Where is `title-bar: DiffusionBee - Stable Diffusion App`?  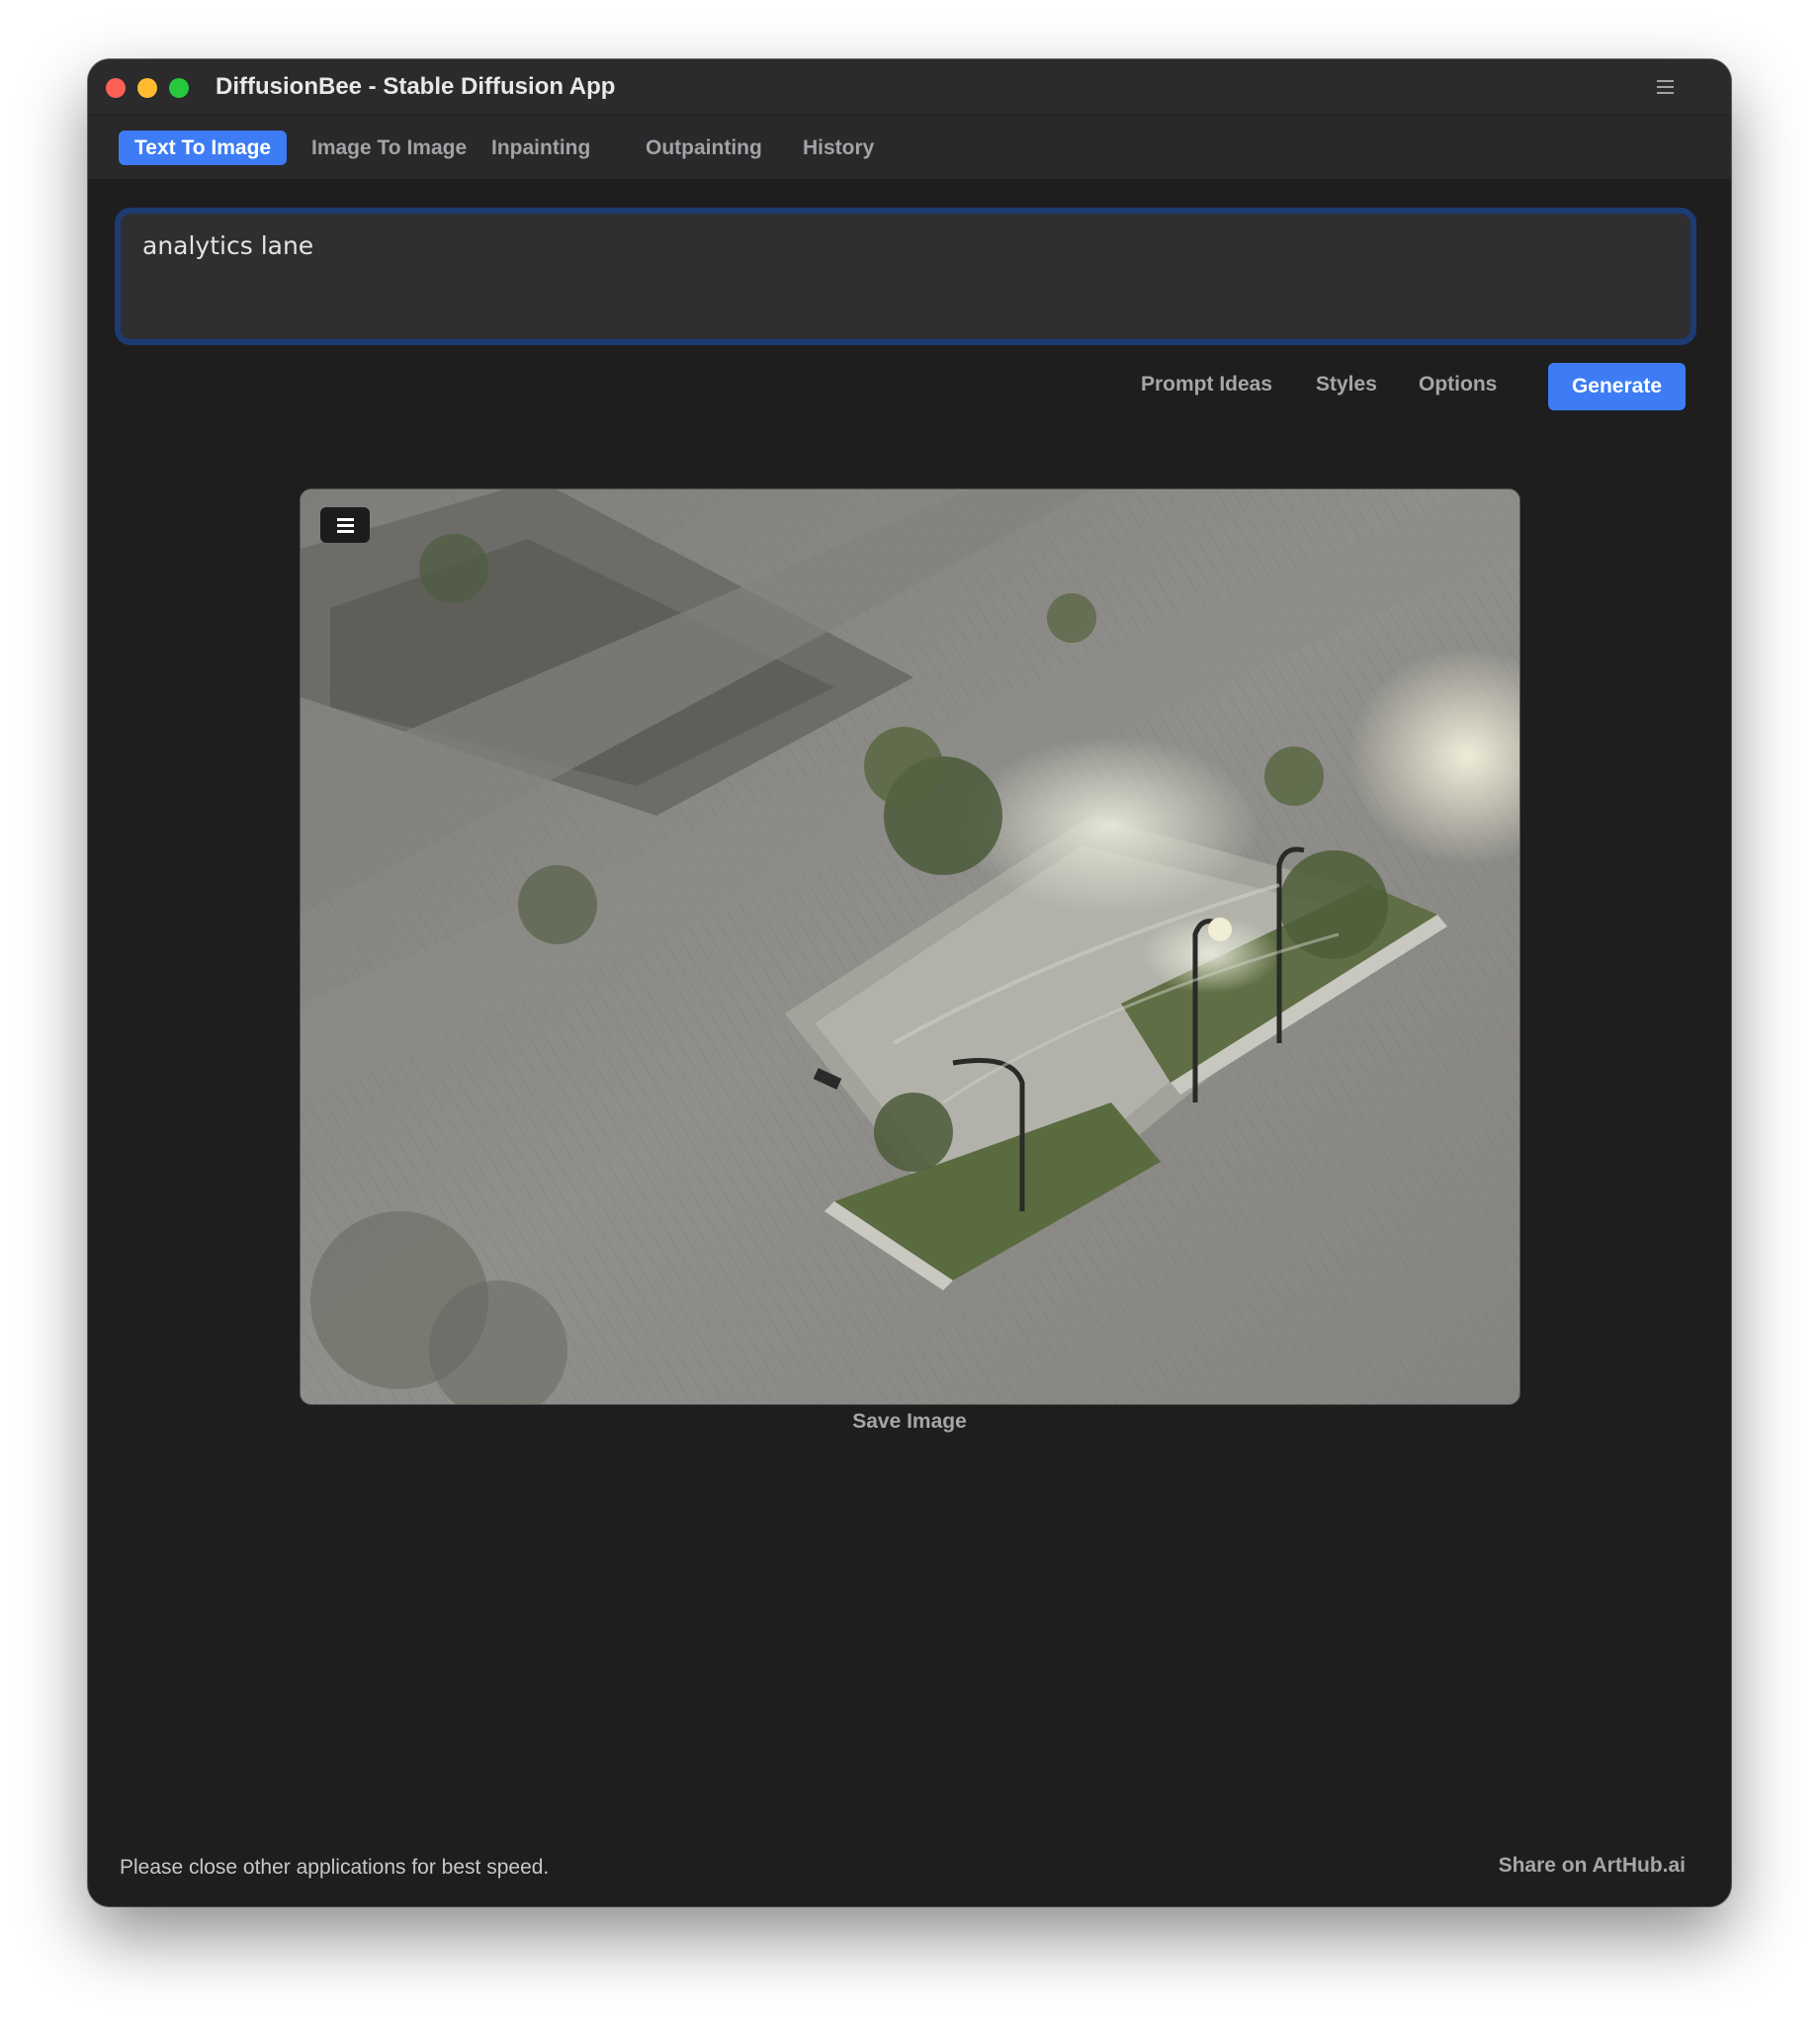 title-bar: DiffusionBee - Stable Diffusion App is located at coordinates (909, 87).